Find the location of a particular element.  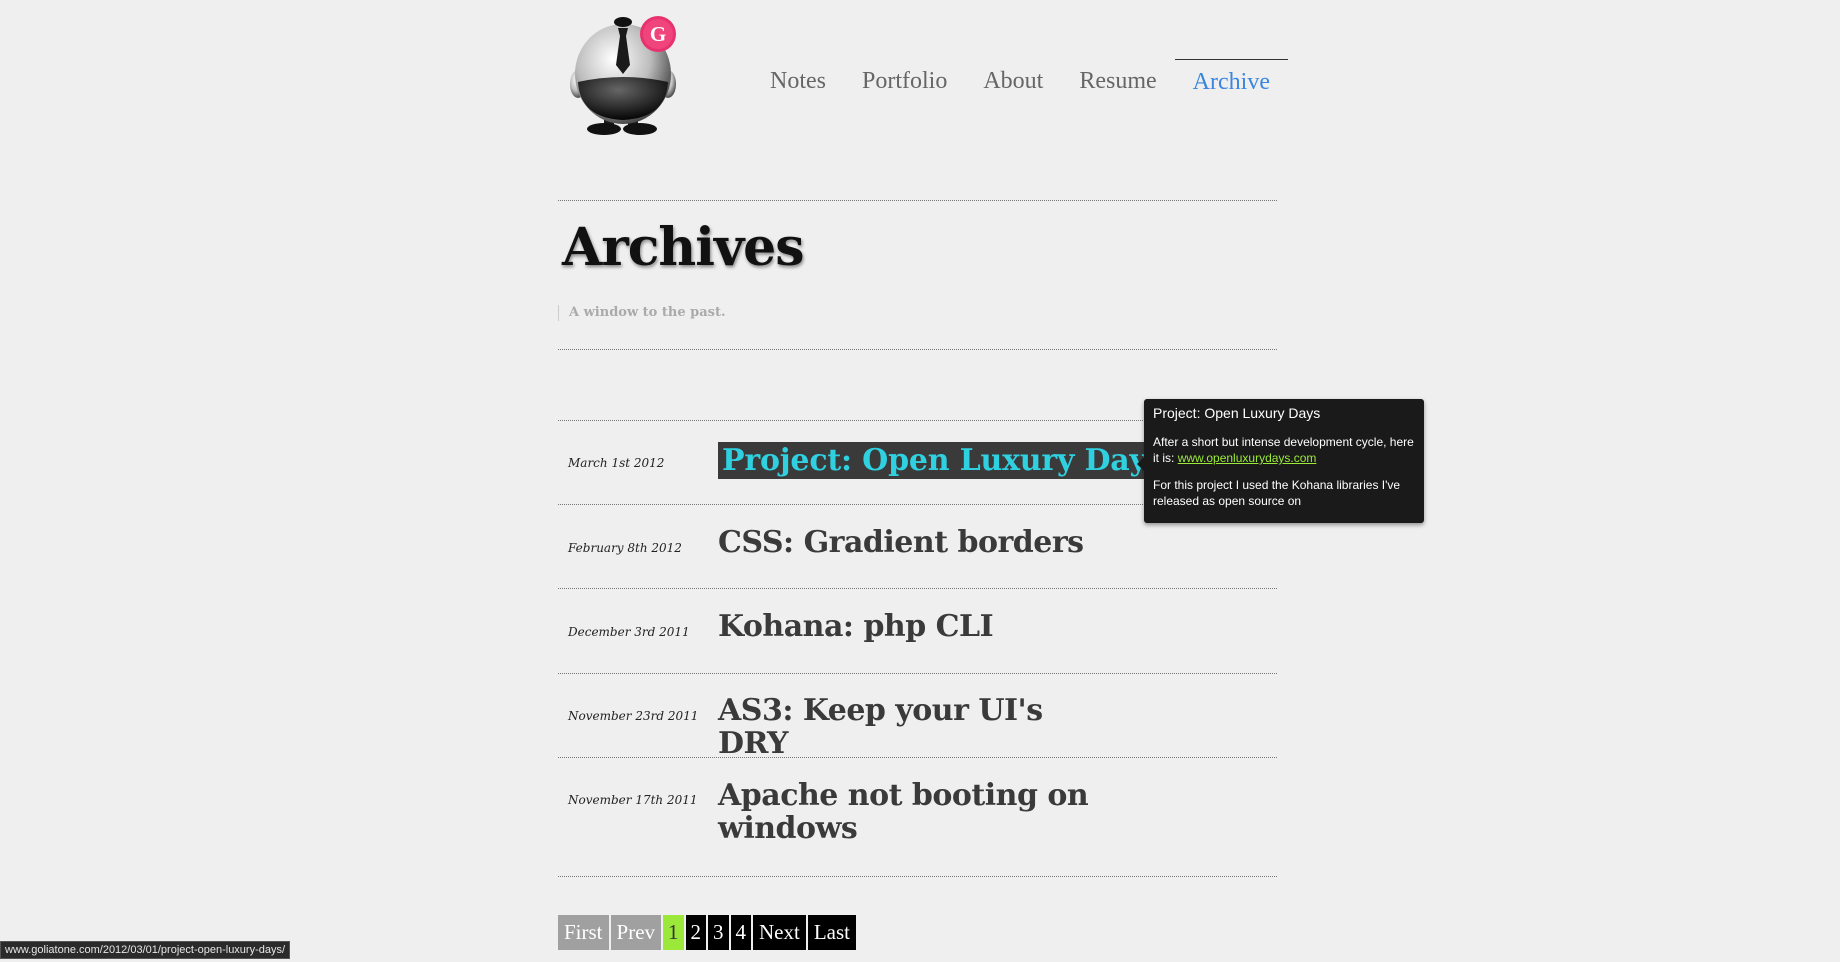

archive-entry-title-link: AS3: Keep your UI's DRY is located at coordinates (918, 727).